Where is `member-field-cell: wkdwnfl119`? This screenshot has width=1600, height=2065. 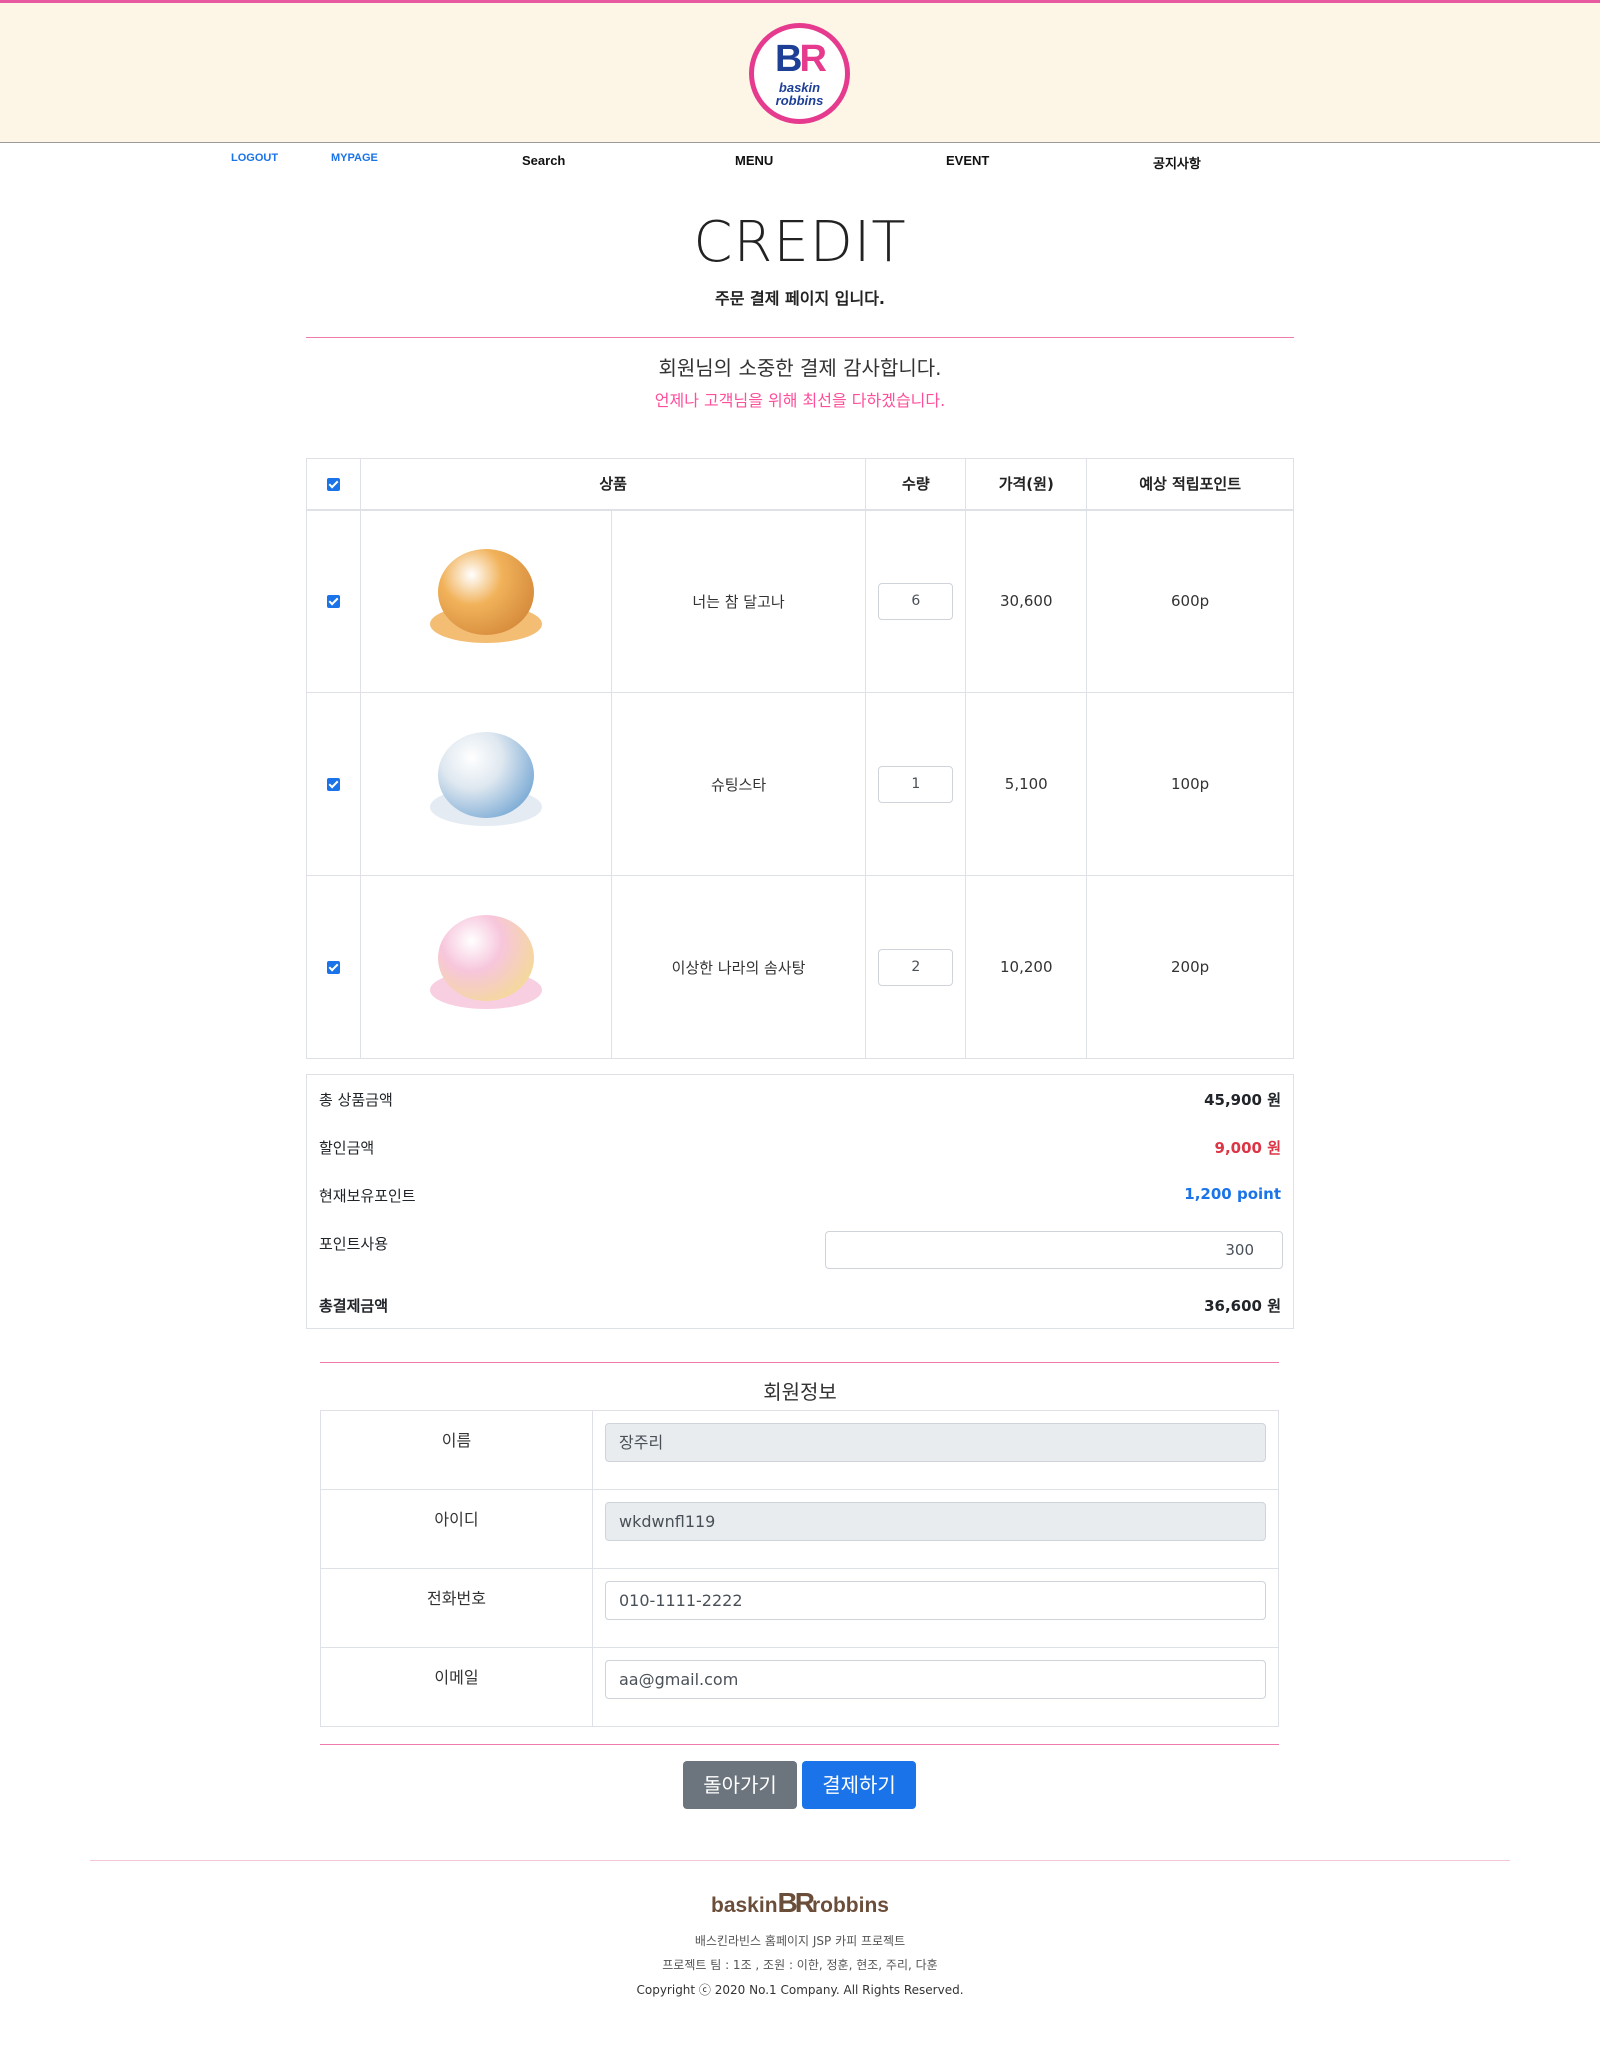 member-field-cell: wkdwnfl119 is located at coordinates (935, 1529).